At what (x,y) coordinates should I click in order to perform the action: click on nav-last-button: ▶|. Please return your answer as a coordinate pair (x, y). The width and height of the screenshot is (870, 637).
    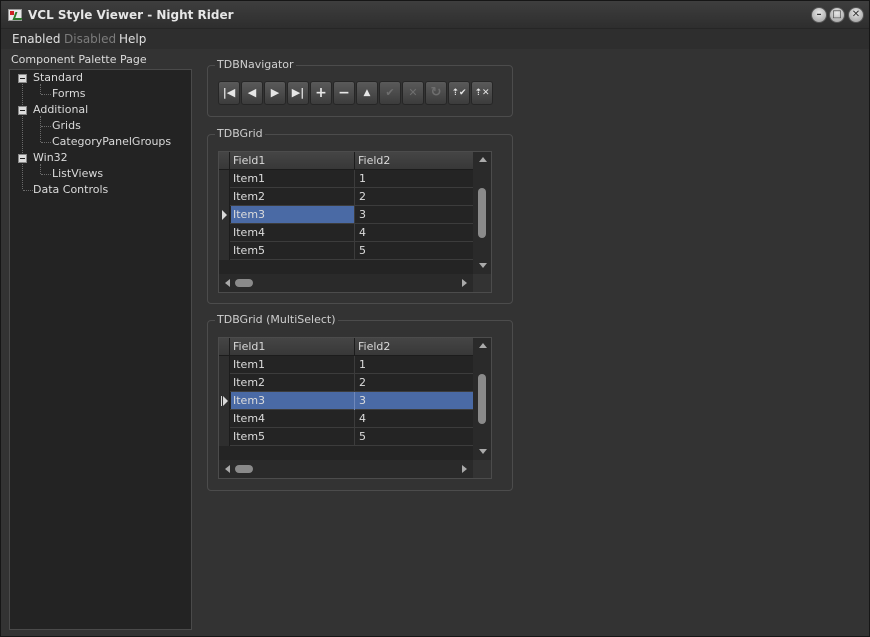
    Looking at the image, I should click on (298, 93).